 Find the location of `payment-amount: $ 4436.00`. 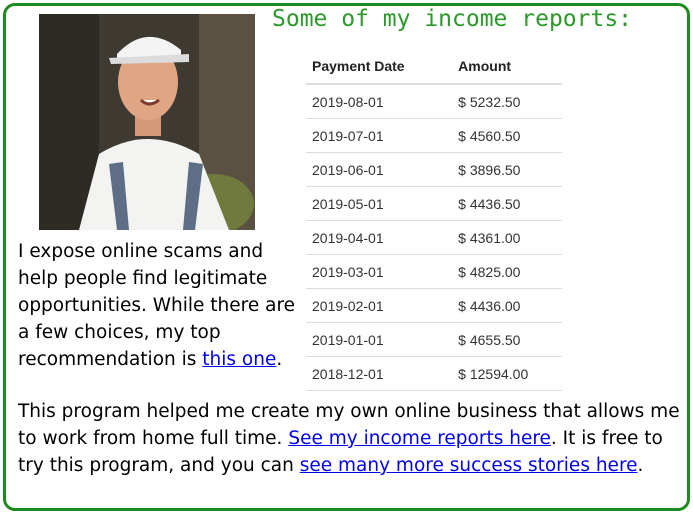

payment-amount: $ 4436.00 is located at coordinates (503, 305).